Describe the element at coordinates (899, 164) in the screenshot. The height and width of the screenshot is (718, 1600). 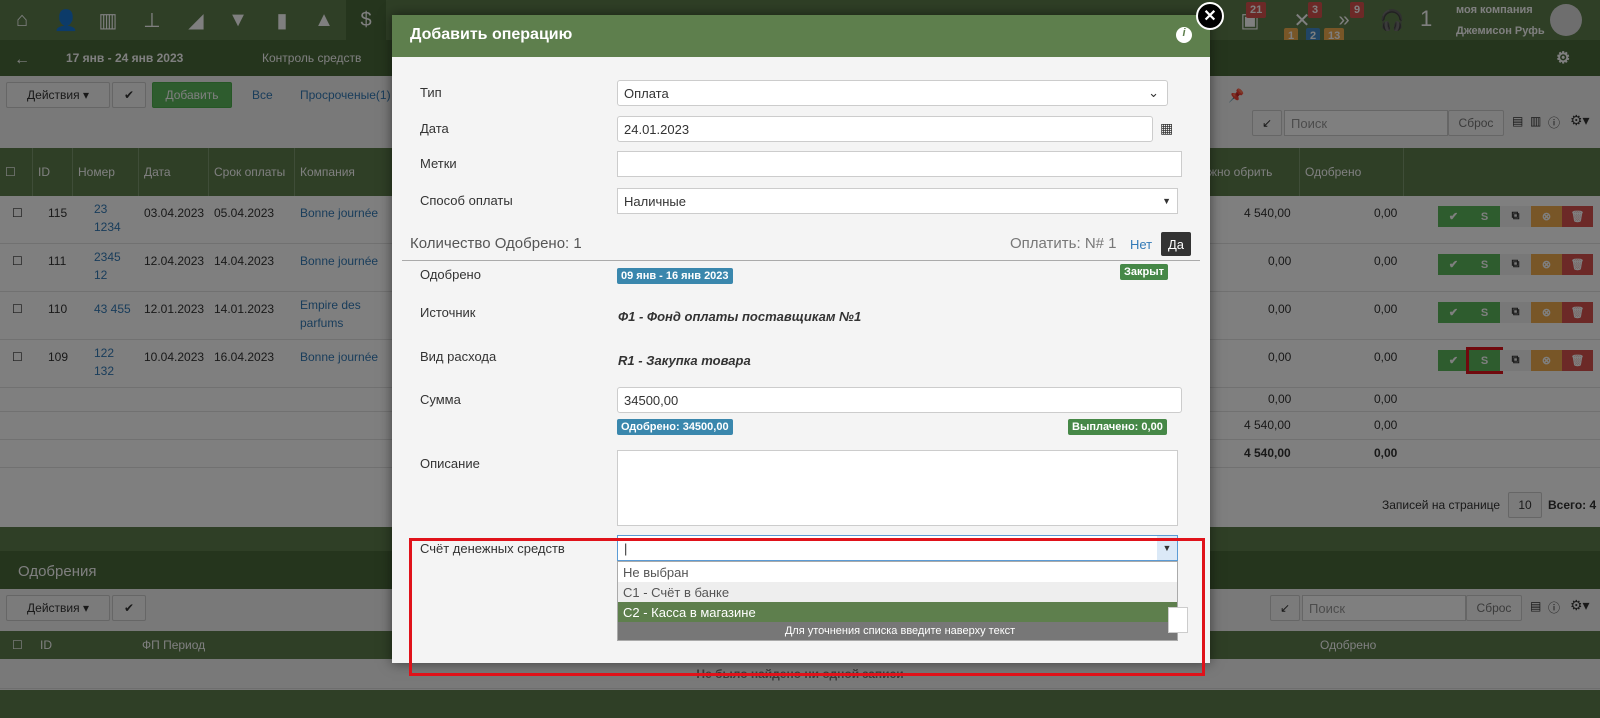
I see `tags-input` at that location.